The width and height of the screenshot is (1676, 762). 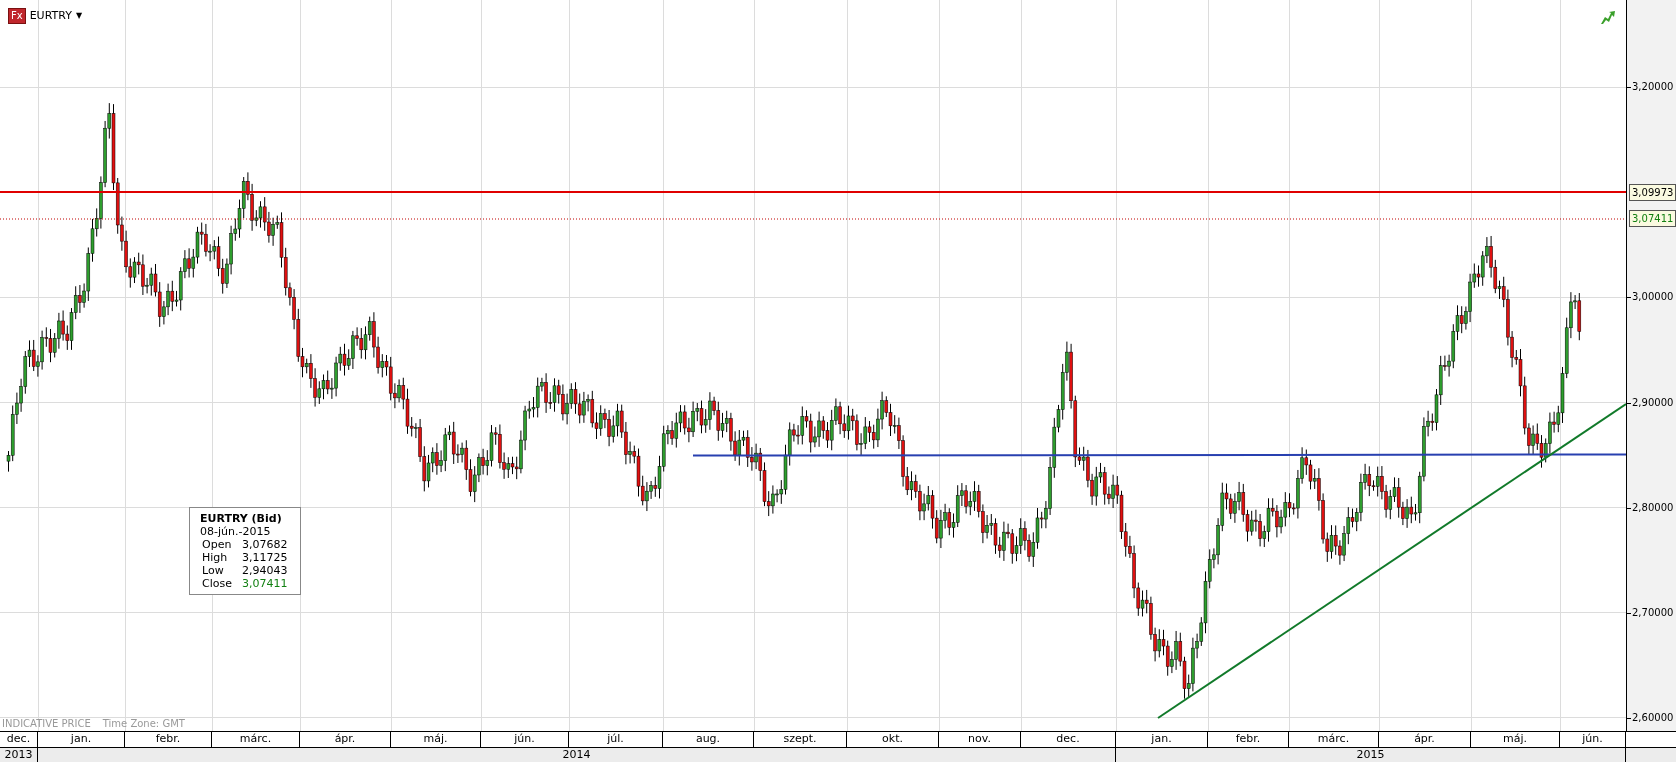 What do you see at coordinates (265, 544) in the screenshot?
I see `tooltip-value: 3,07682` at bounding box center [265, 544].